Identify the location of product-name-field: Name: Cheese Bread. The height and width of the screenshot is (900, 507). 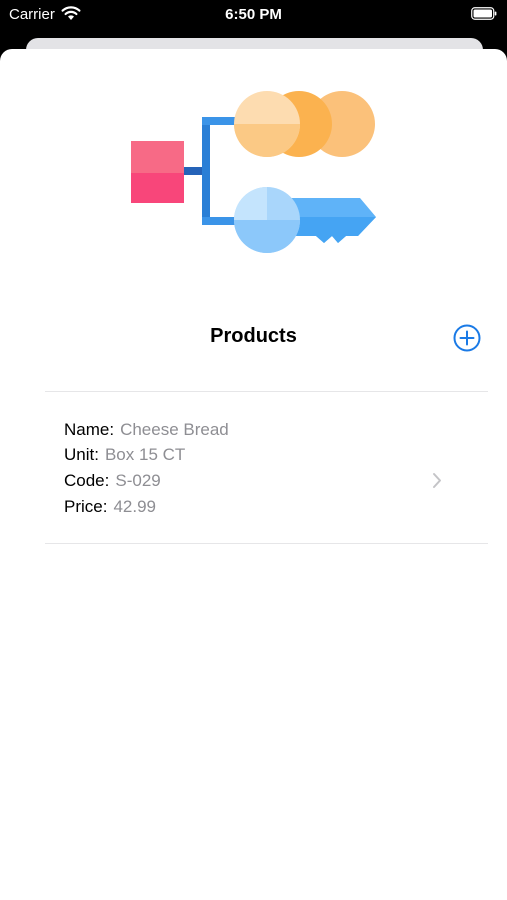
(146, 430).